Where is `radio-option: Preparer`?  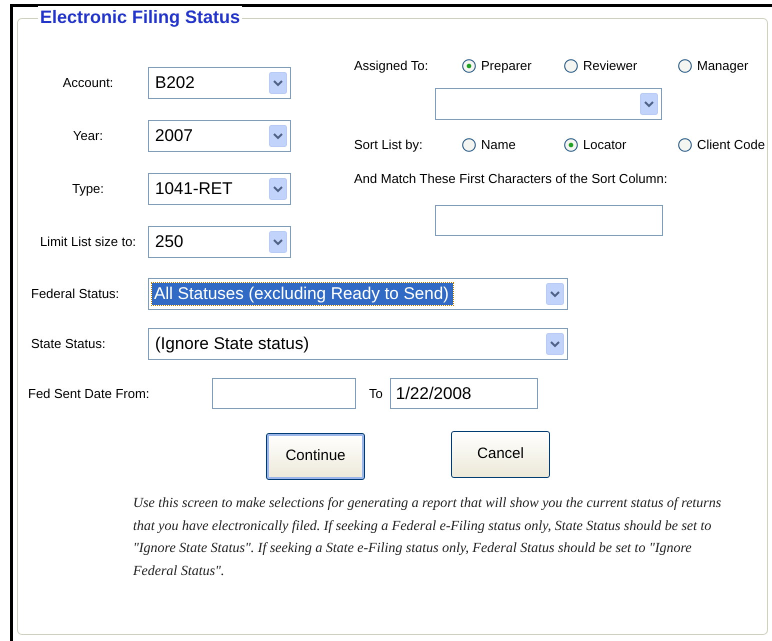 radio-option: Preparer is located at coordinates (513, 66).